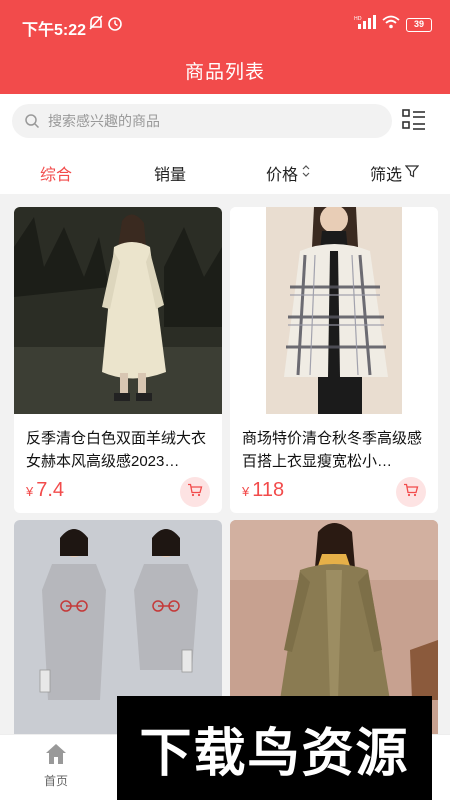  Describe the element at coordinates (306, 173) in the screenshot. I see `sort-updown-icon` at that location.